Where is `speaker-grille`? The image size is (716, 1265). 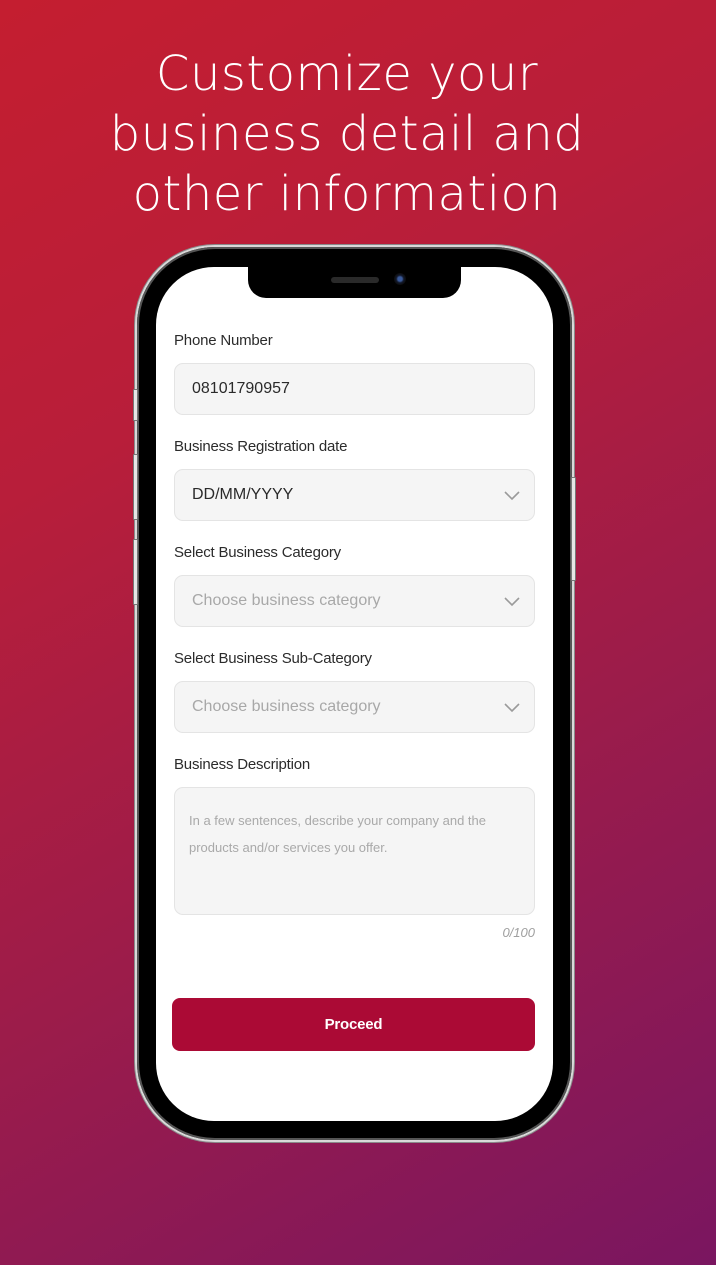 speaker-grille is located at coordinates (355, 280).